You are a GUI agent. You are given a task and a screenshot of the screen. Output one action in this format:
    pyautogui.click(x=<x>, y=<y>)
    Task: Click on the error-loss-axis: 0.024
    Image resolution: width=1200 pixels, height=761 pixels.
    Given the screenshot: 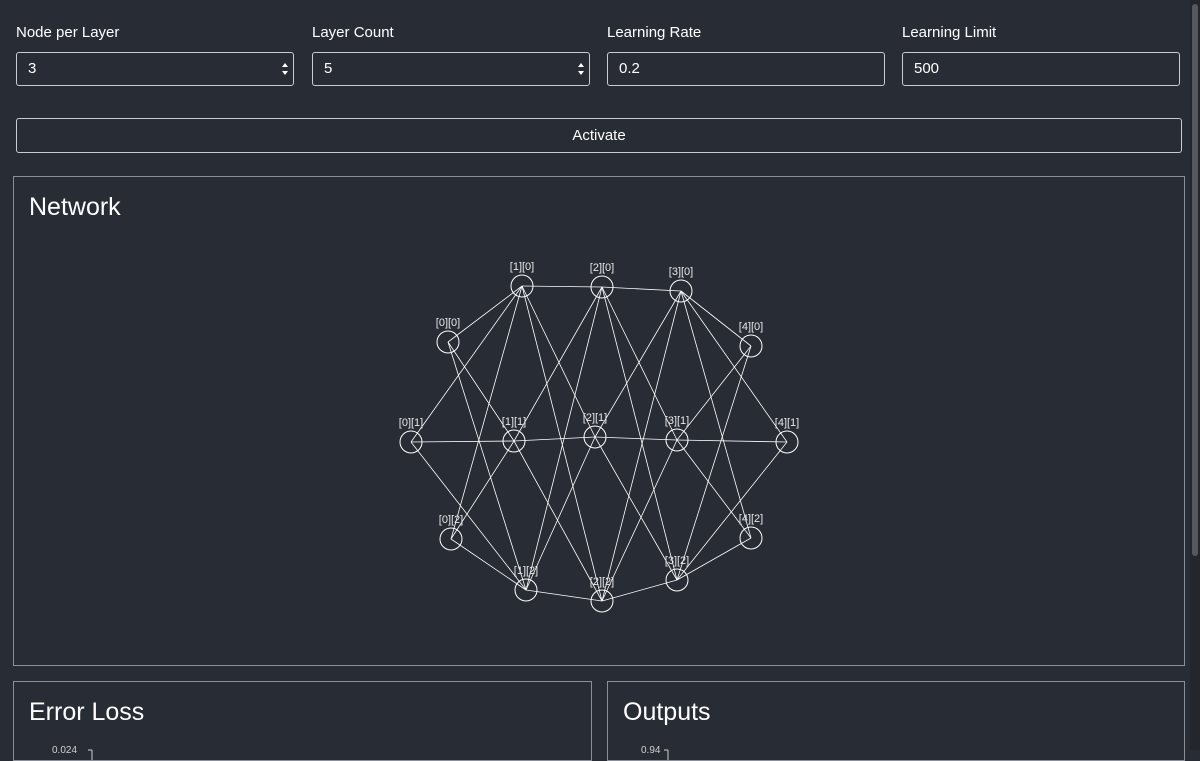 What is the action you would take?
    pyautogui.click(x=72, y=752)
    